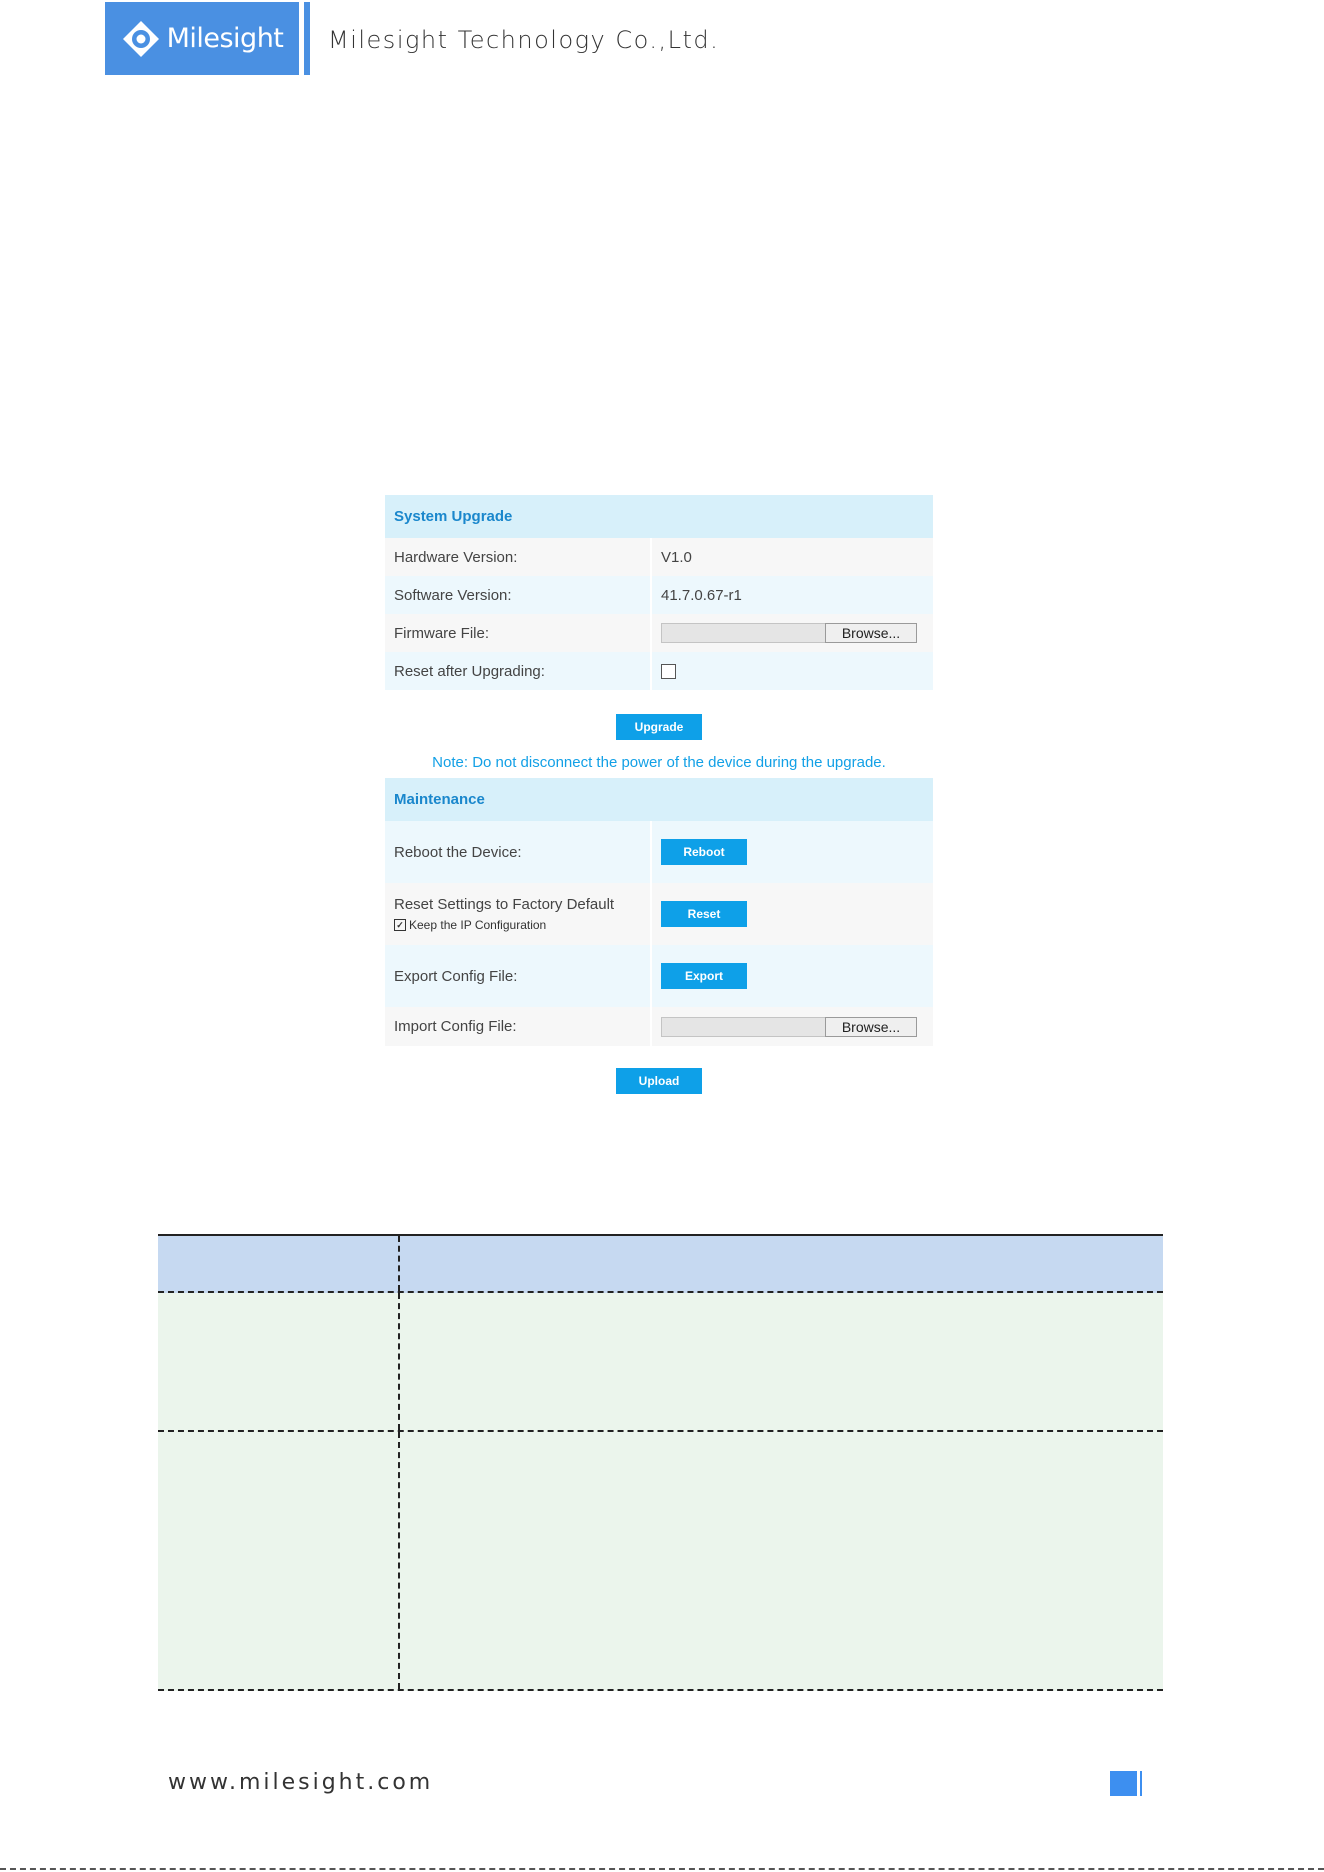  I want to click on milesight-logo: Milesight, so click(202, 38).